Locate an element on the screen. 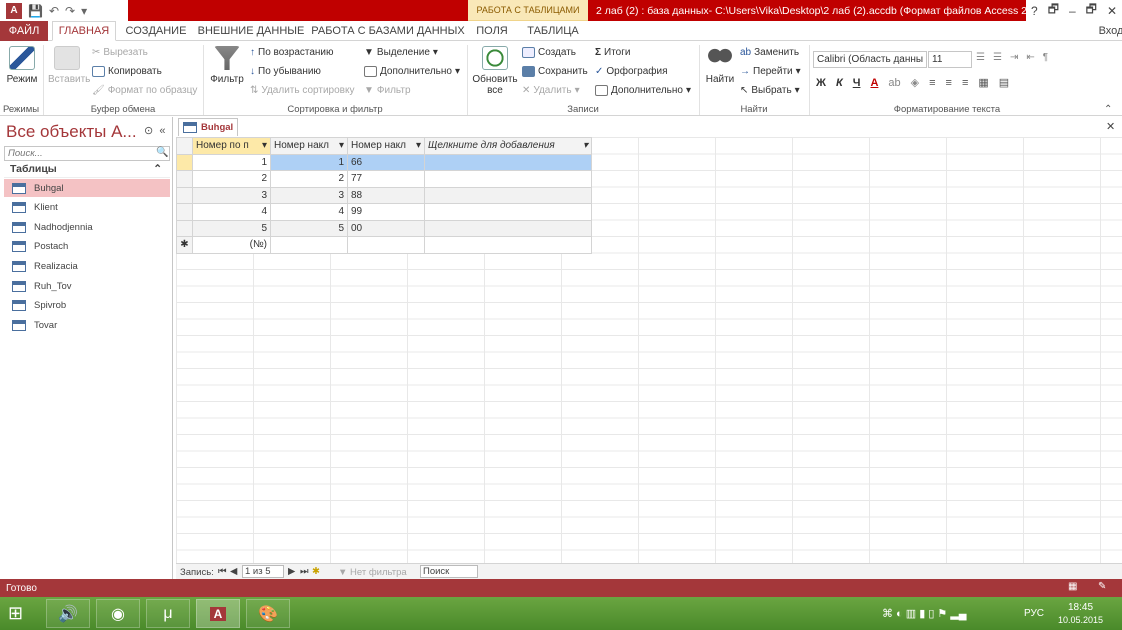  table-cell: 00 is located at coordinates (386, 228).